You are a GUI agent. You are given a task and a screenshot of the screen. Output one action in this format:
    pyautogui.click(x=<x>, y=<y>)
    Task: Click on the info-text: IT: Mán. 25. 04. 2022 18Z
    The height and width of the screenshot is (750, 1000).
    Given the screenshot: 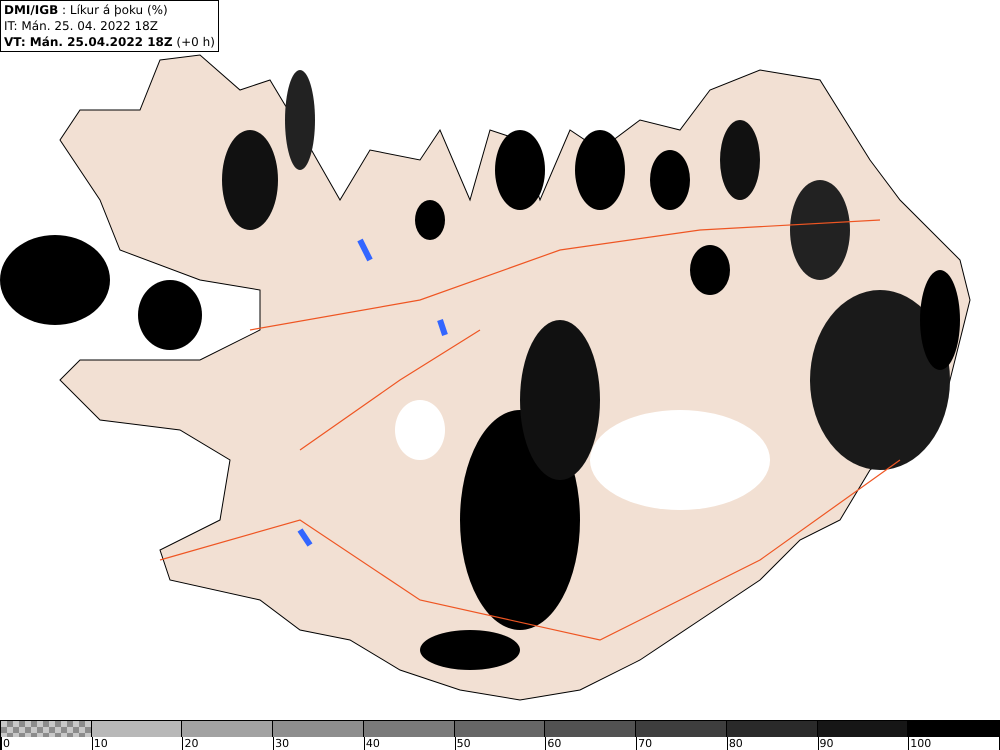 What is the action you would take?
    pyautogui.click(x=81, y=26)
    